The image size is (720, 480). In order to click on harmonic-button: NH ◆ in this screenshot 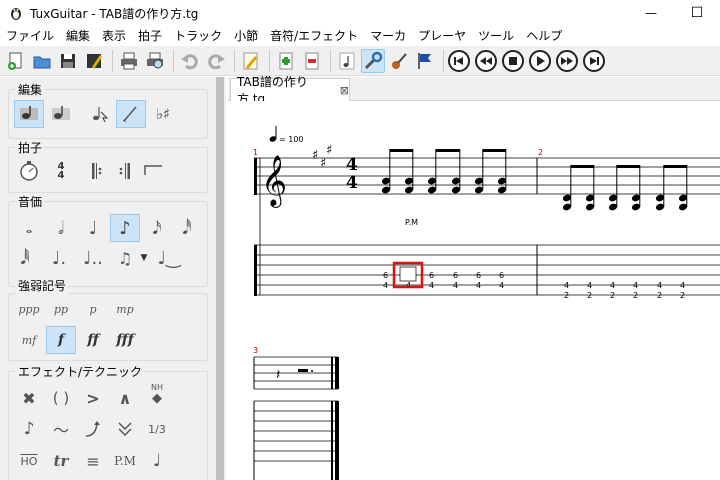, I will do `click(157, 394)`.